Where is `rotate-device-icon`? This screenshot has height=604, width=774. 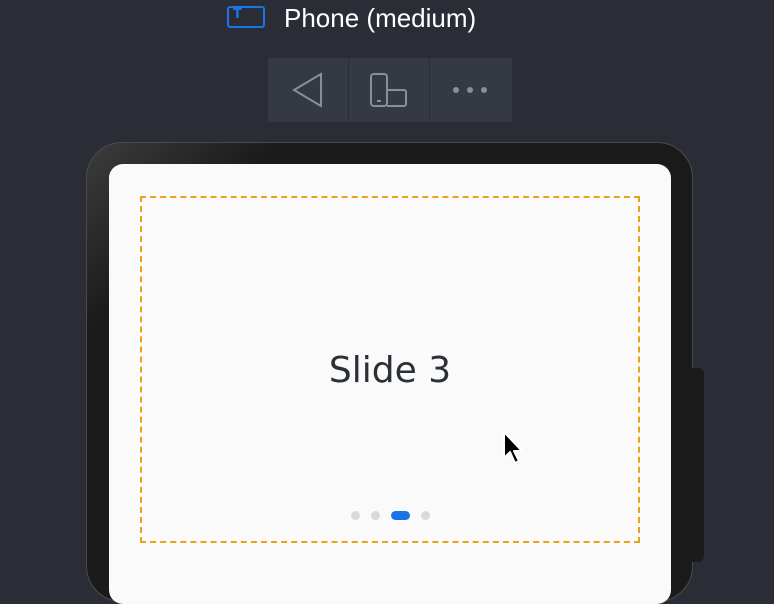
rotate-device-icon is located at coordinates (388, 90).